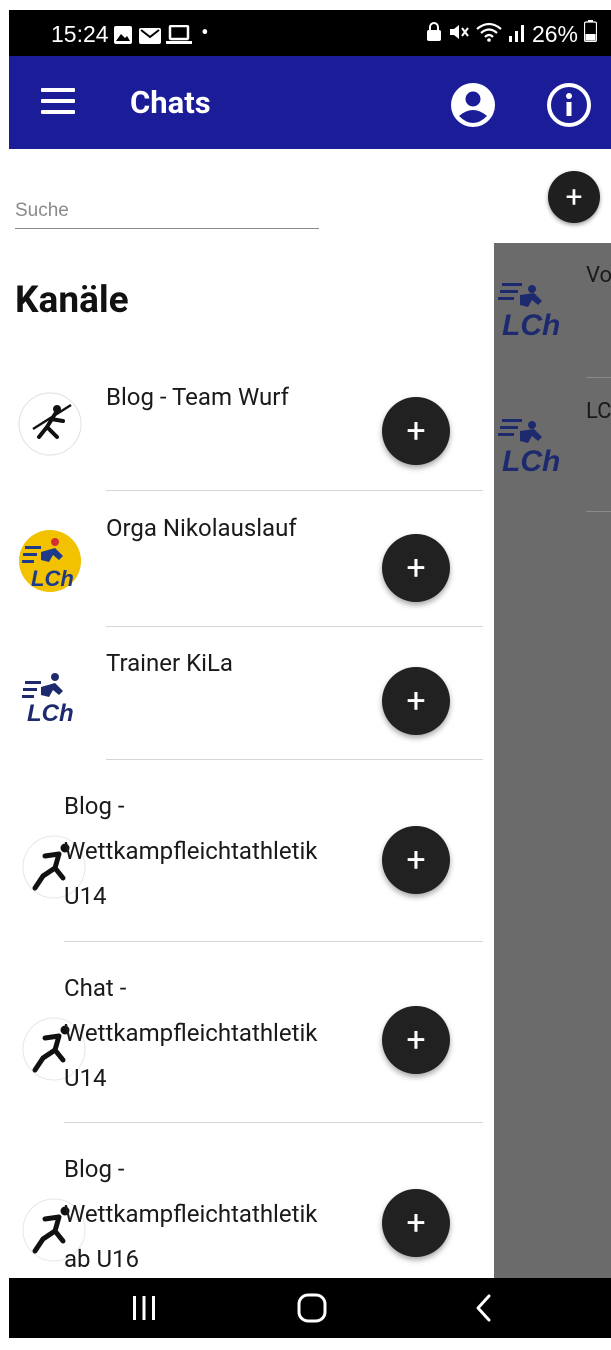 The height and width of the screenshot is (1350, 611). I want to click on recent-apps-icon, so click(144, 1310).